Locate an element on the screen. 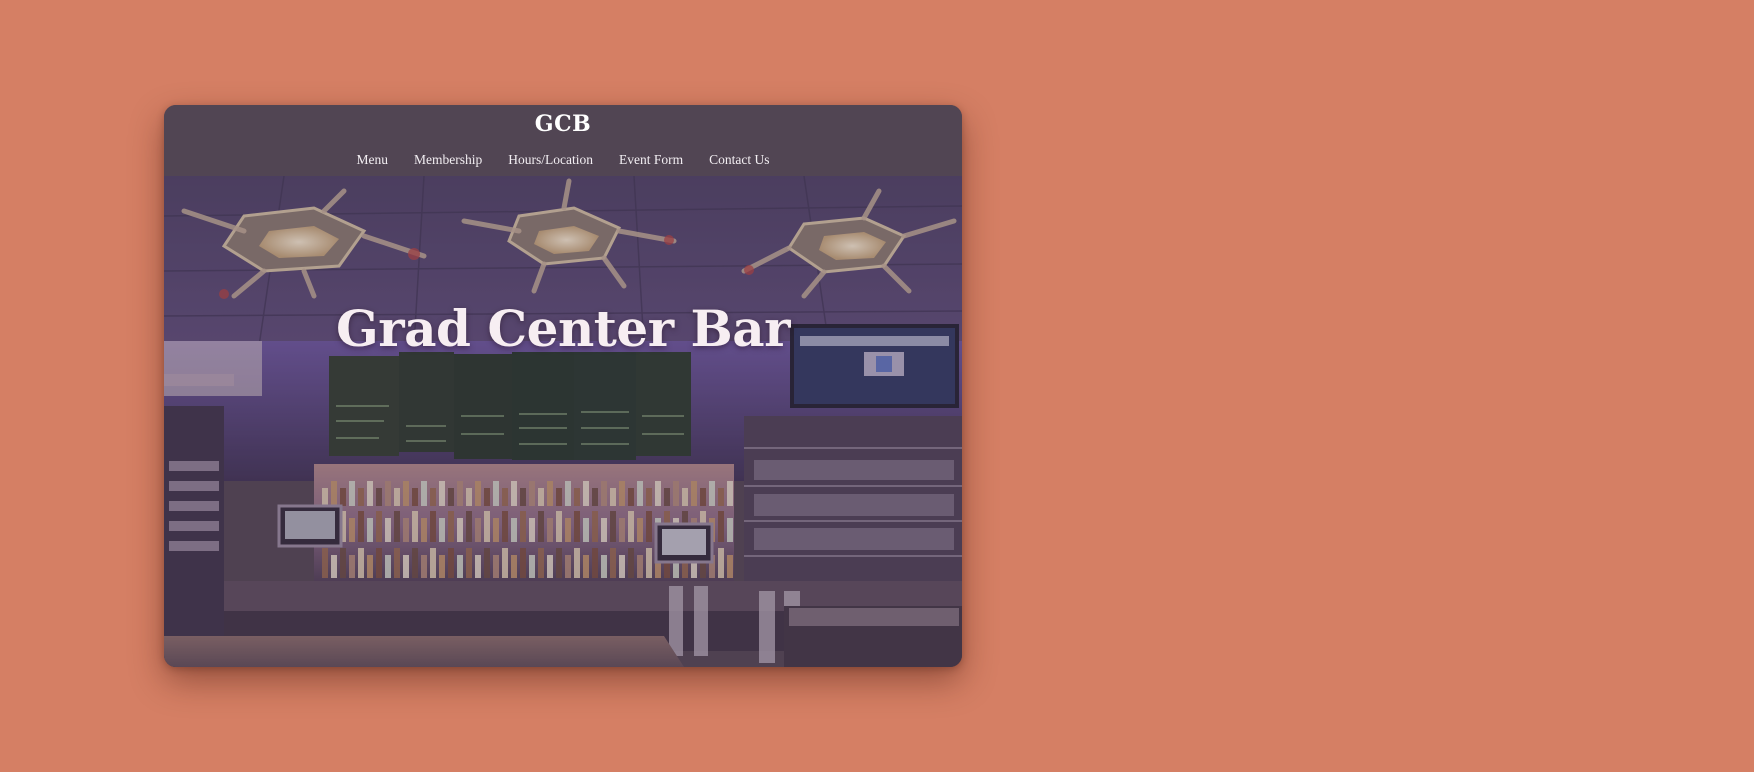 Image resolution: width=1754 pixels, height=772 pixels. nav-item-membership: Membership is located at coordinates (448, 160).